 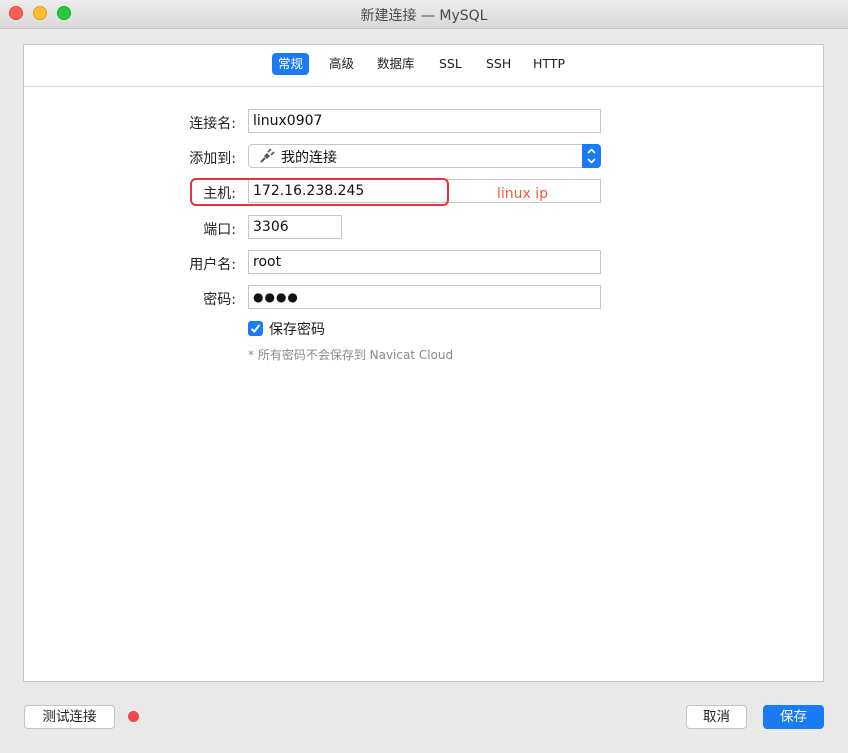 I want to click on connection-name-label: 连接名:, so click(x=212, y=124).